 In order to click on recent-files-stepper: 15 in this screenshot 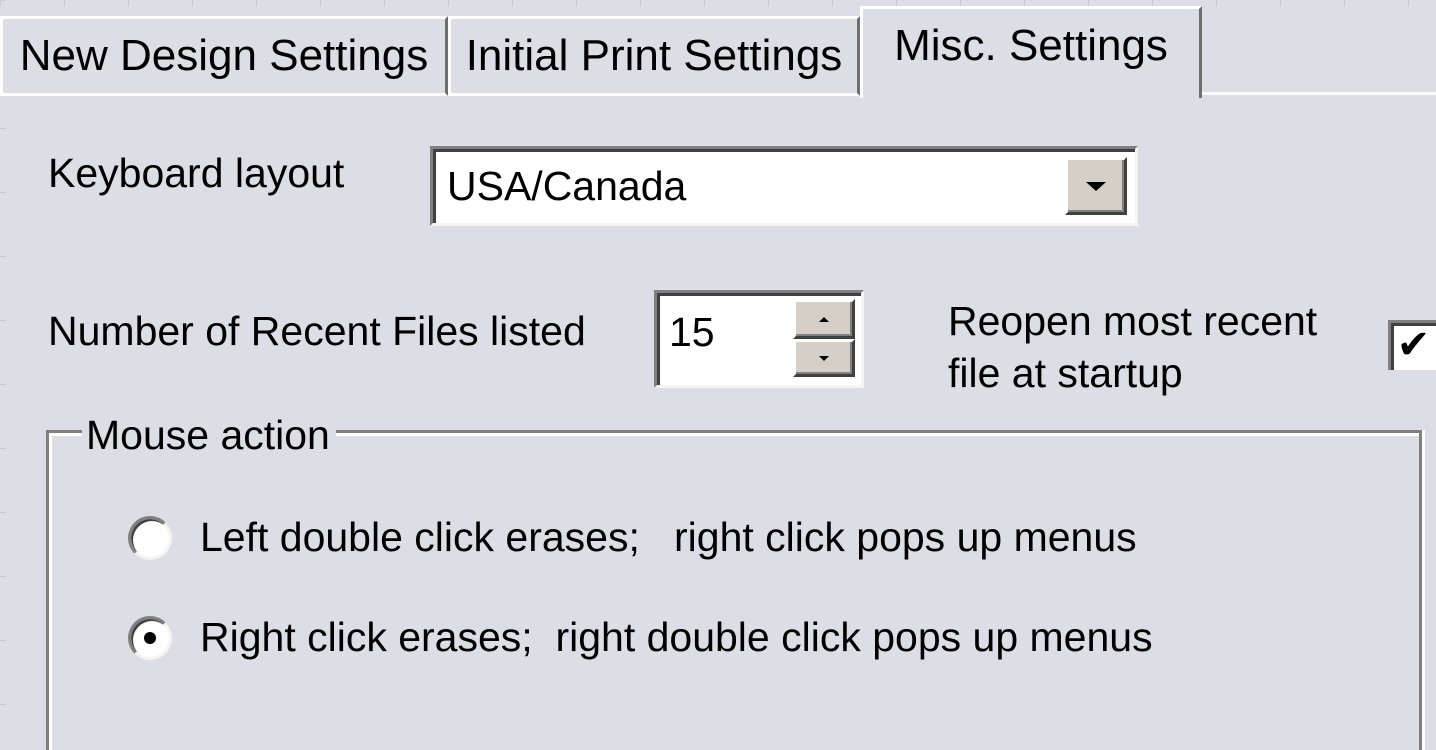, I will do `click(759, 339)`.